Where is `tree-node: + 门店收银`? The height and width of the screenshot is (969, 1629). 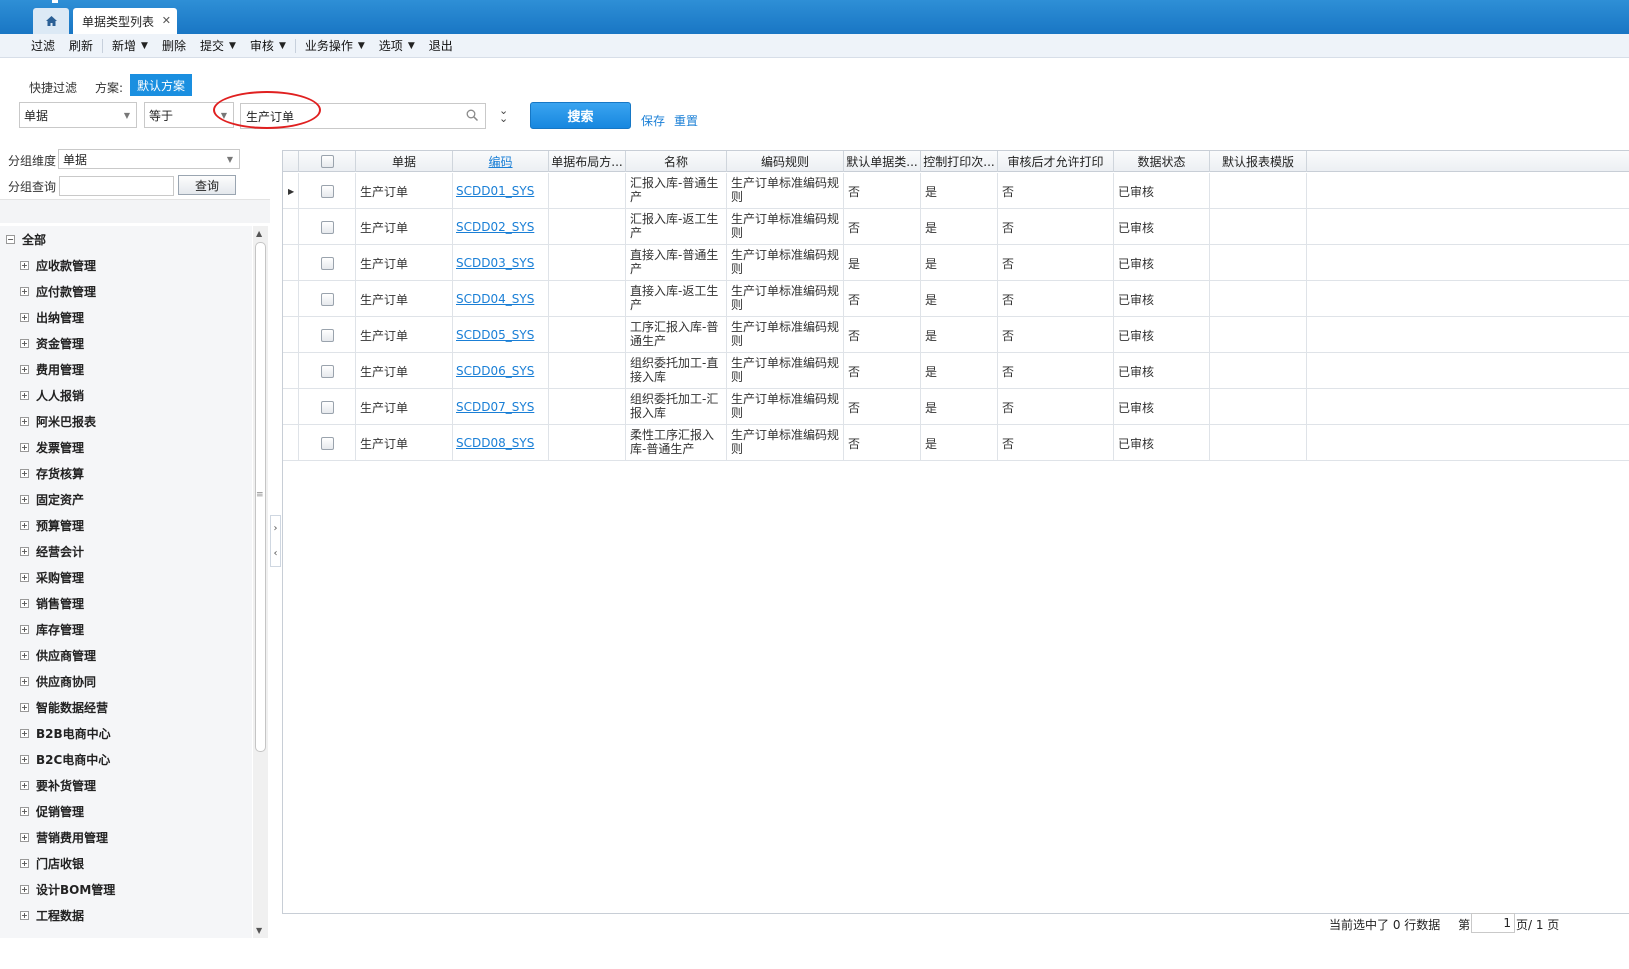 tree-node: + 门店收银 is located at coordinates (52, 863).